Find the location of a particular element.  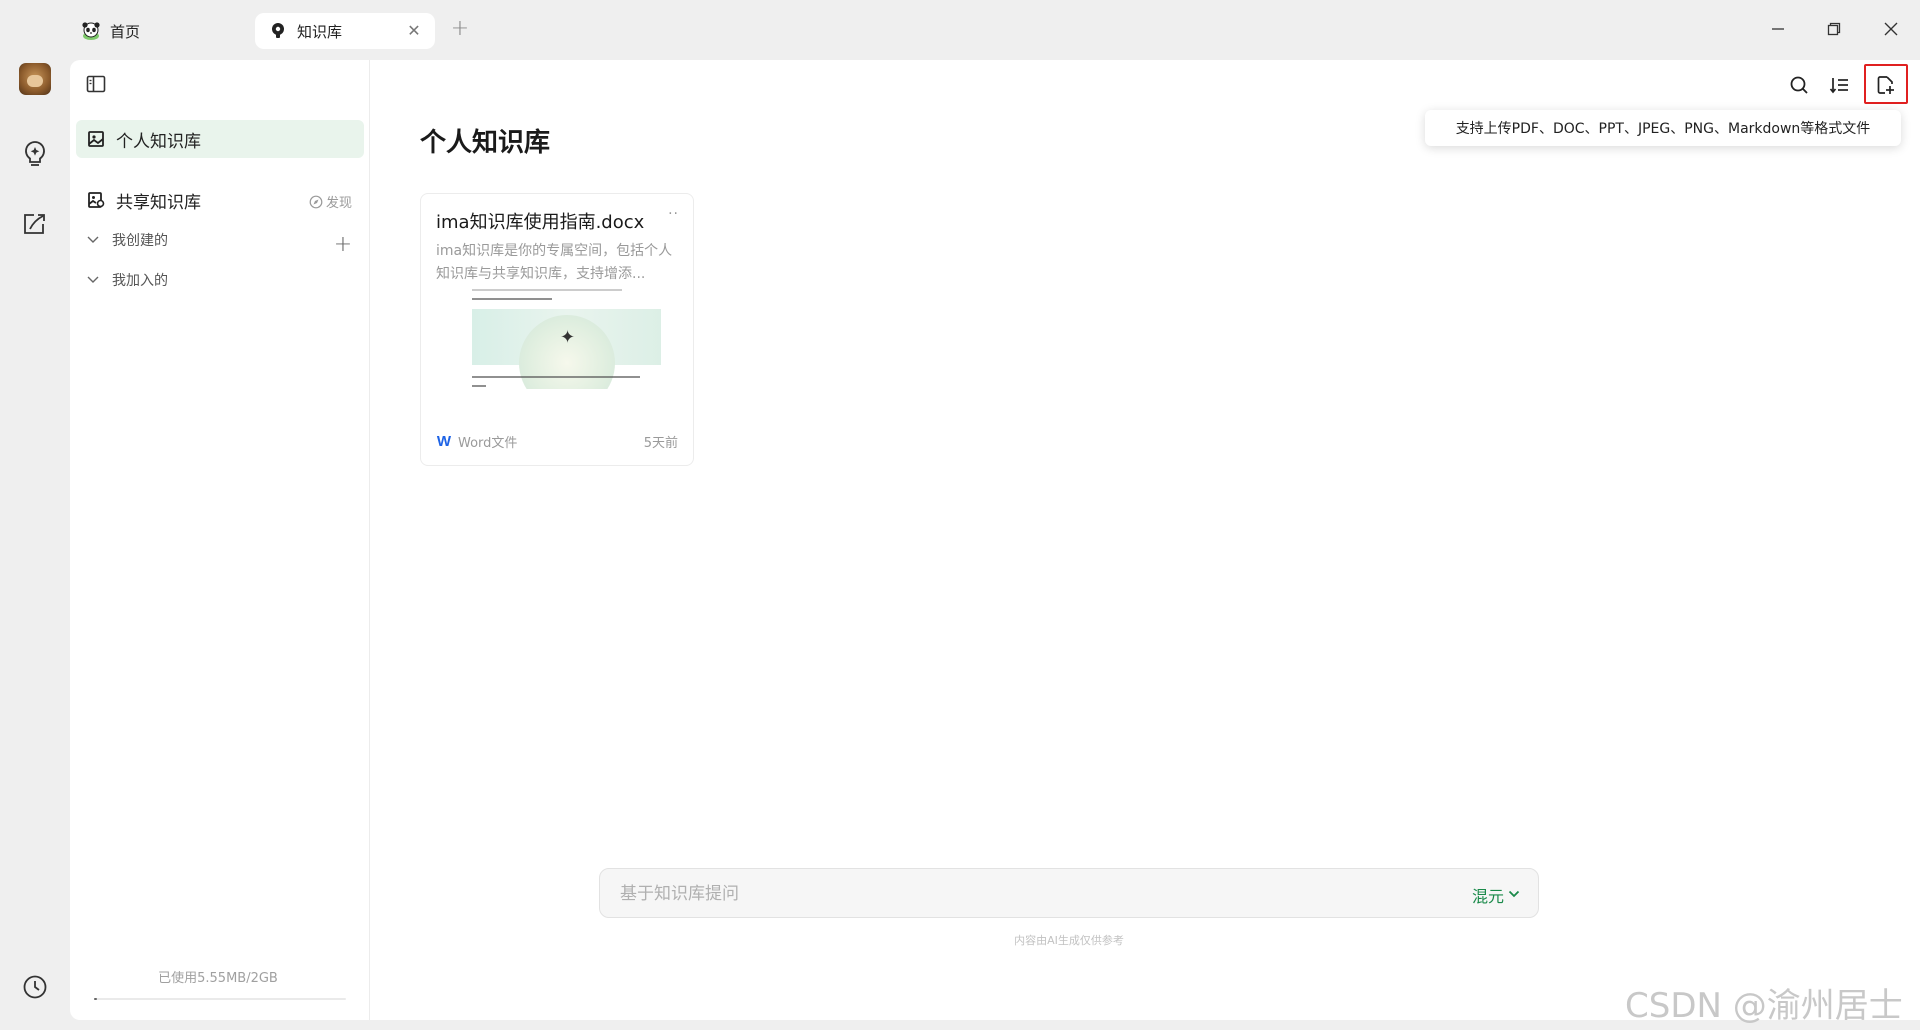

compass-icon is located at coordinates (316, 202).